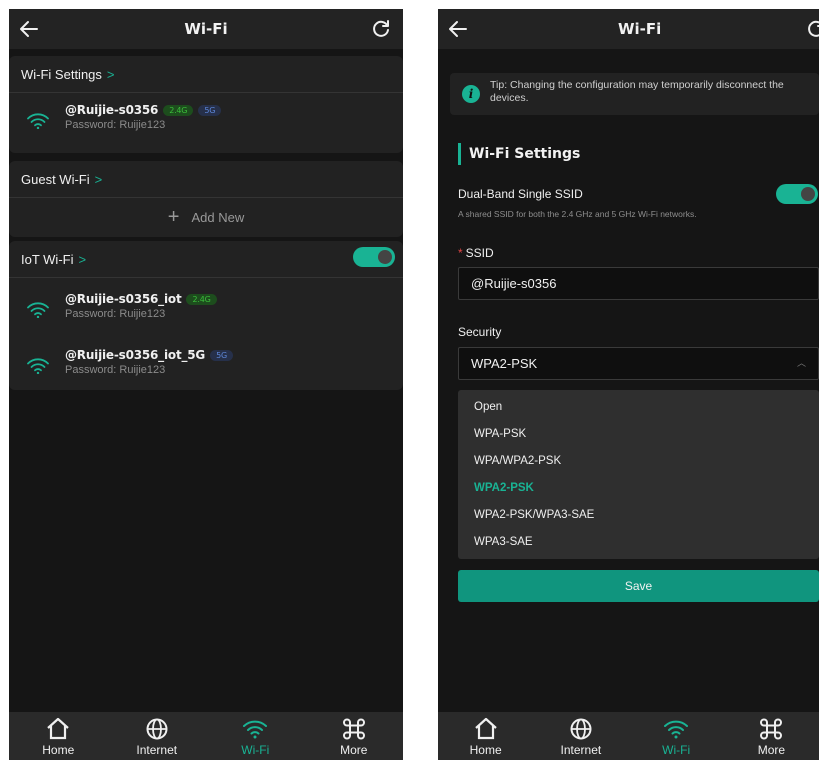  Describe the element at coordinates (638, 542) in the screenshot. I see `security-option-wpa3-sae: WPA3-SAE` at that location.